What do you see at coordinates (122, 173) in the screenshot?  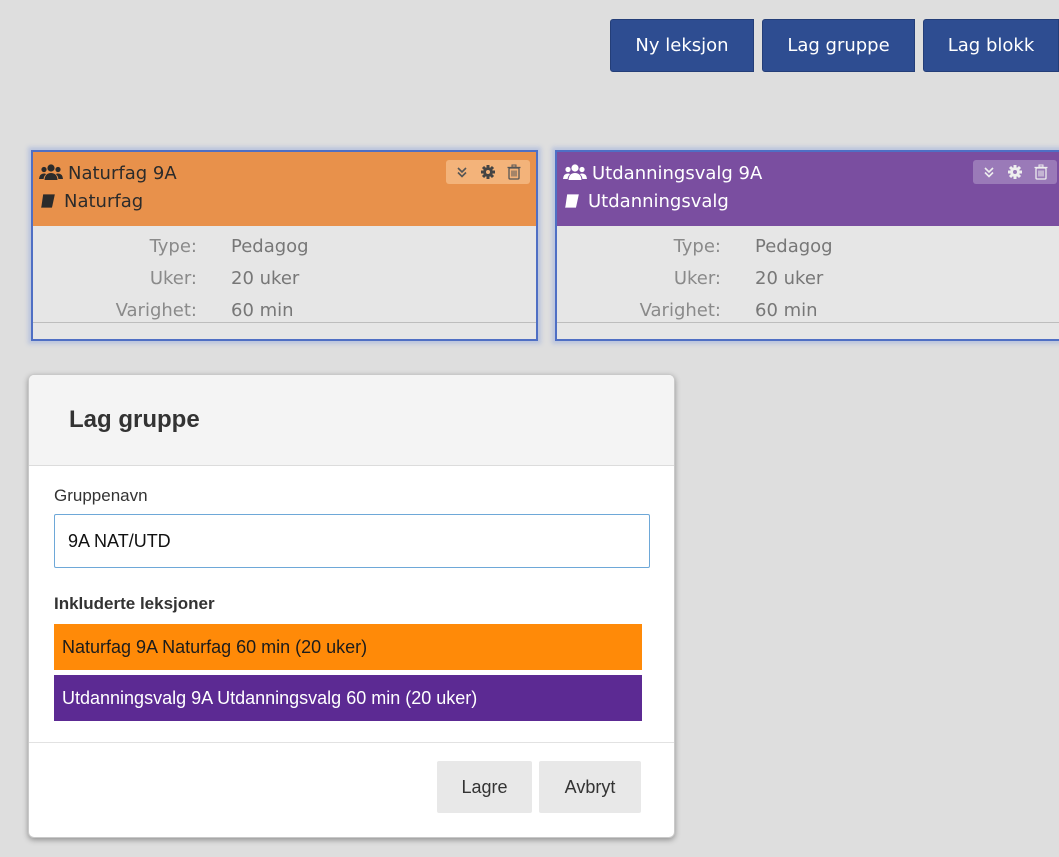 I see `card-title: Naturfag 9A` at bounding box center [122, 173].